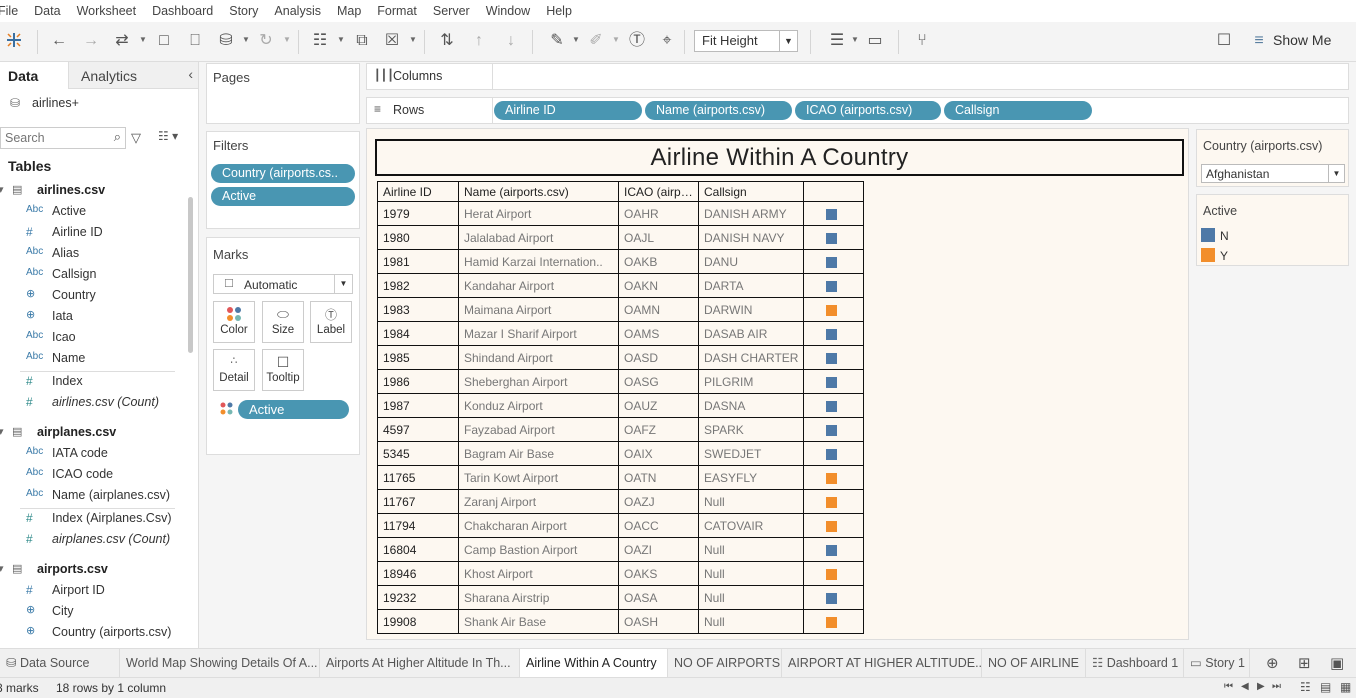  I want to click on field-icao: Abc Icao, so click(92, 338).